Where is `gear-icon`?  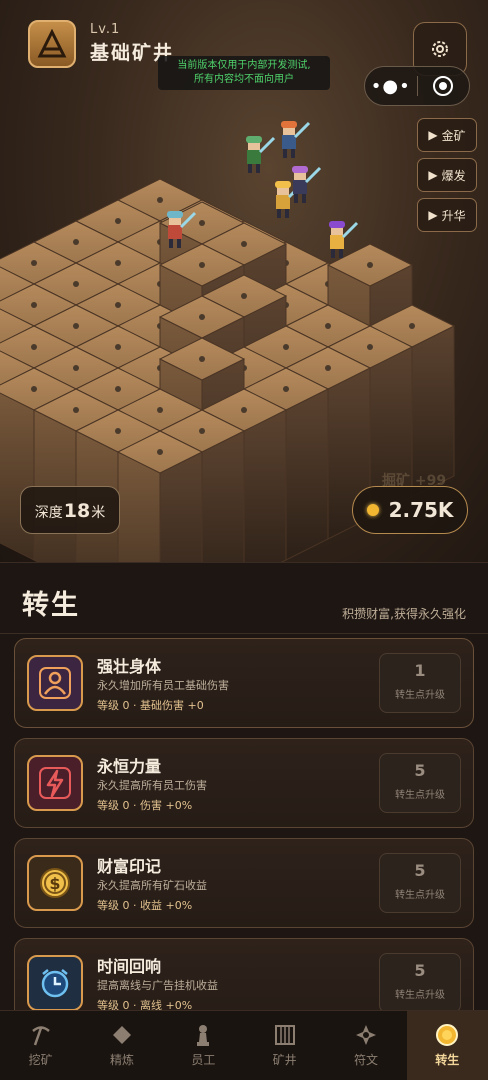
gear-icon is located at coordinates (440, 49).